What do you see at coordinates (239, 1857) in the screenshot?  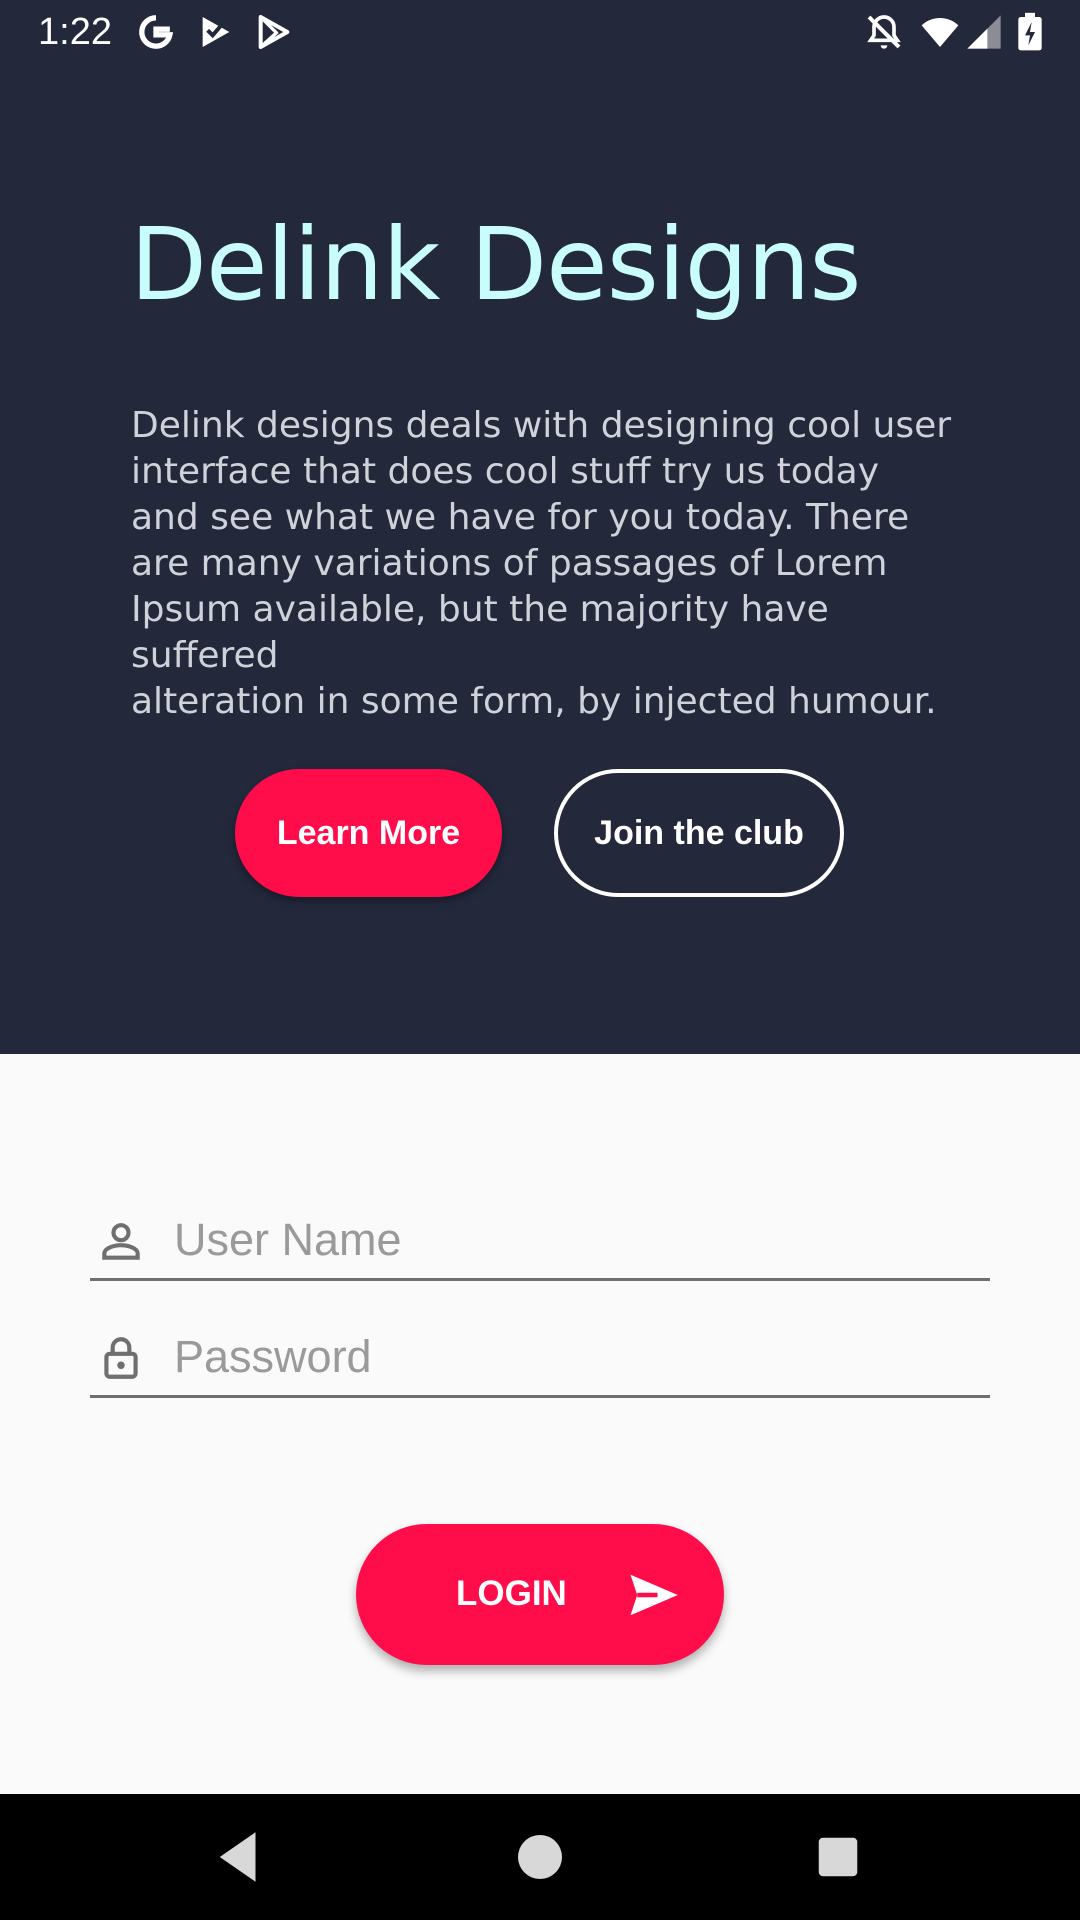 I see `back-icon` at bounding box center [239, 1857].